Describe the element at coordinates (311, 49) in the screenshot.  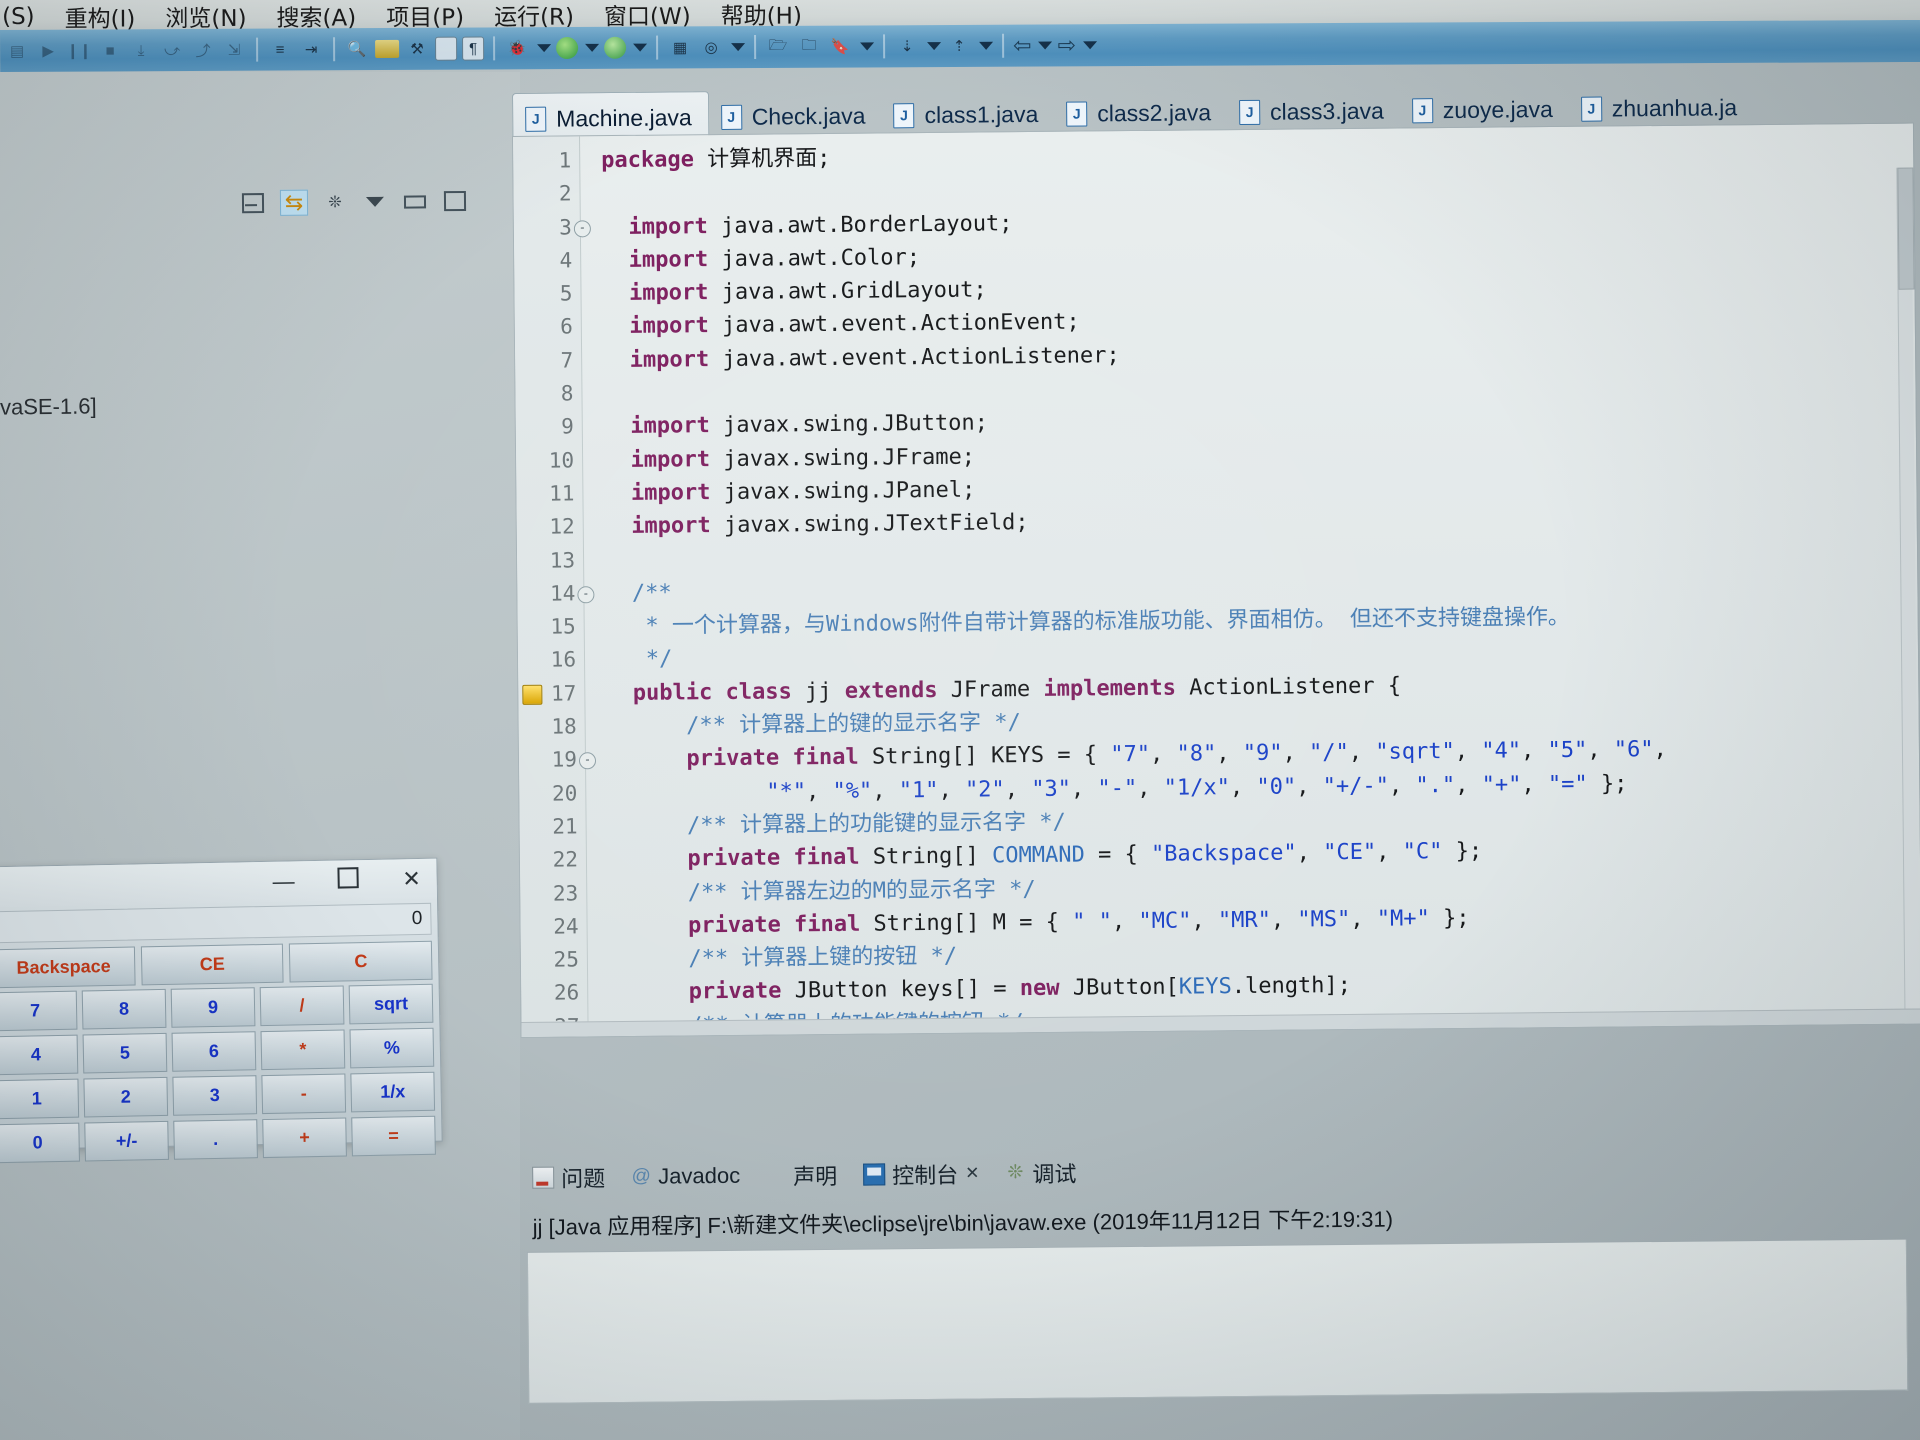
I see `open-task-icon: ⇥` at that location.